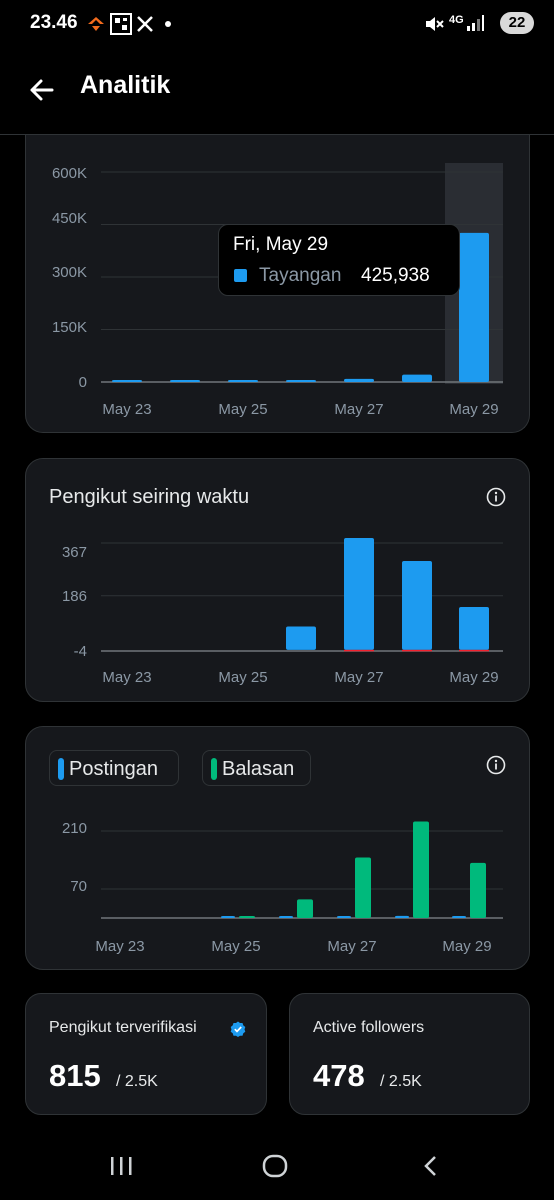  Describe the element at coordinates (456, 20) in the screenshot. I see `network-type: 4G` at that location.